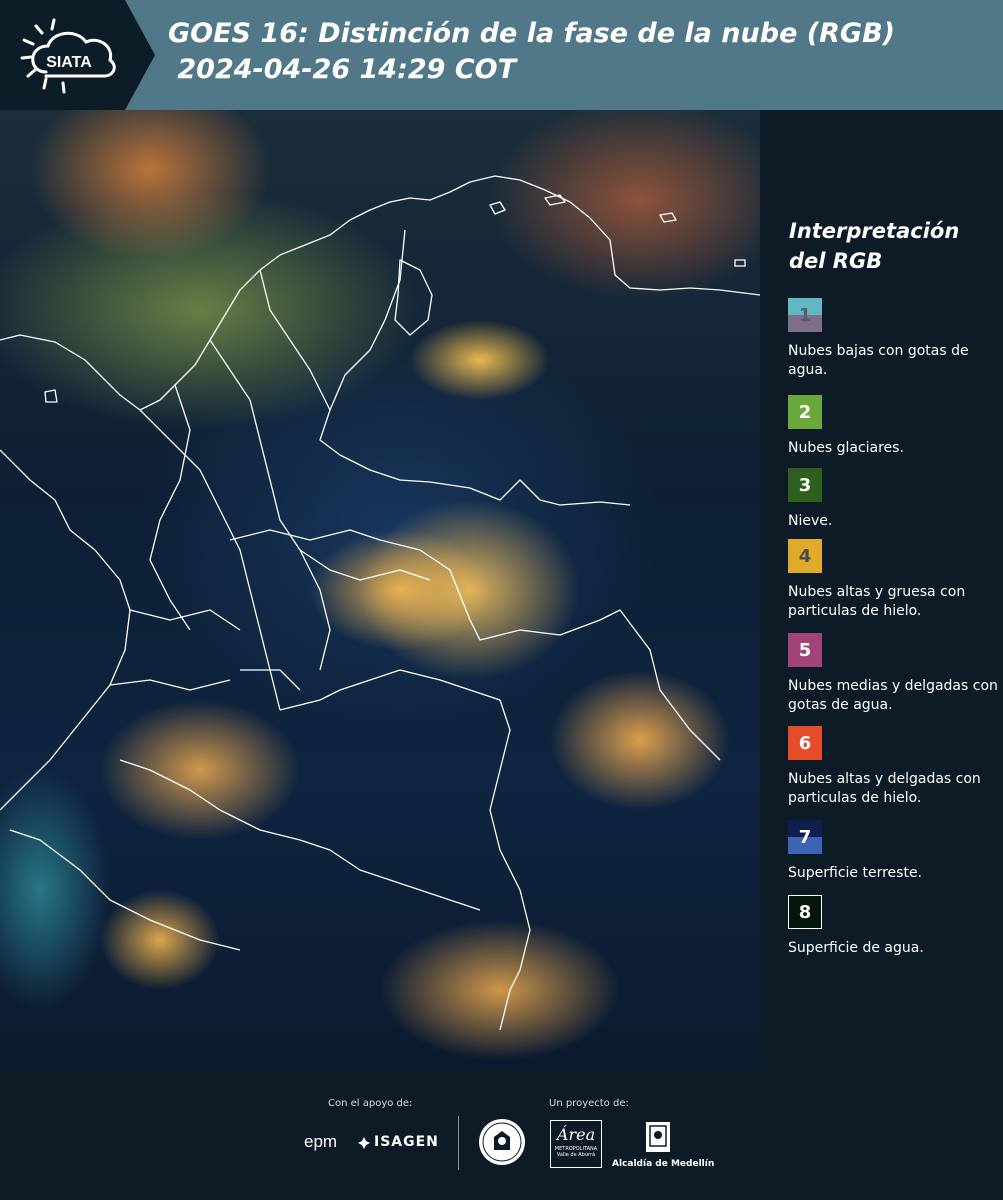 The height and width of the screenshot is (1200, 1003). Describe the element at coordinates (894, 339) in the screenshot. I see `legend-item-1: 1 Nubes bajas con gotas de agua.` at that location.